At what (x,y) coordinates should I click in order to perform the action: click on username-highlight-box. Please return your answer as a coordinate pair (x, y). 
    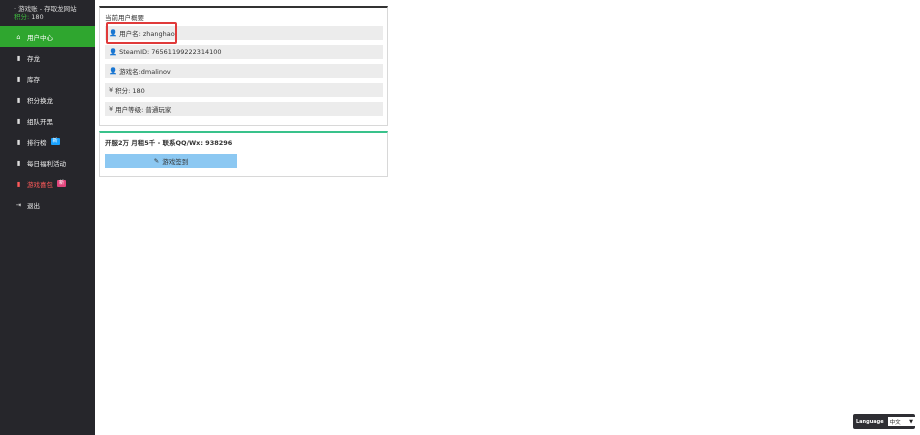
    Looking at the image, I should click on (141, 33).